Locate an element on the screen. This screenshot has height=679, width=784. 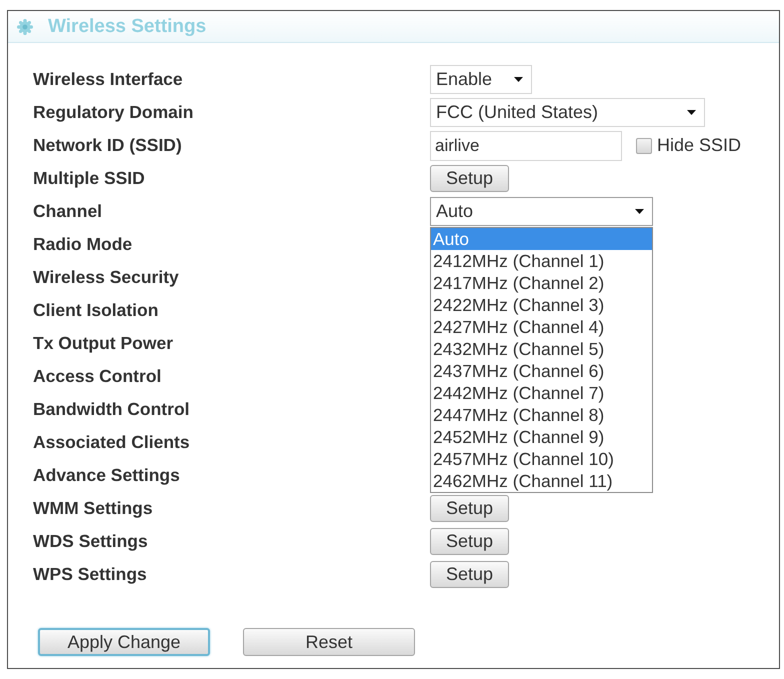
dropdown-option: 2452MHz (Channel 9) is located at coordinates (541, 437).